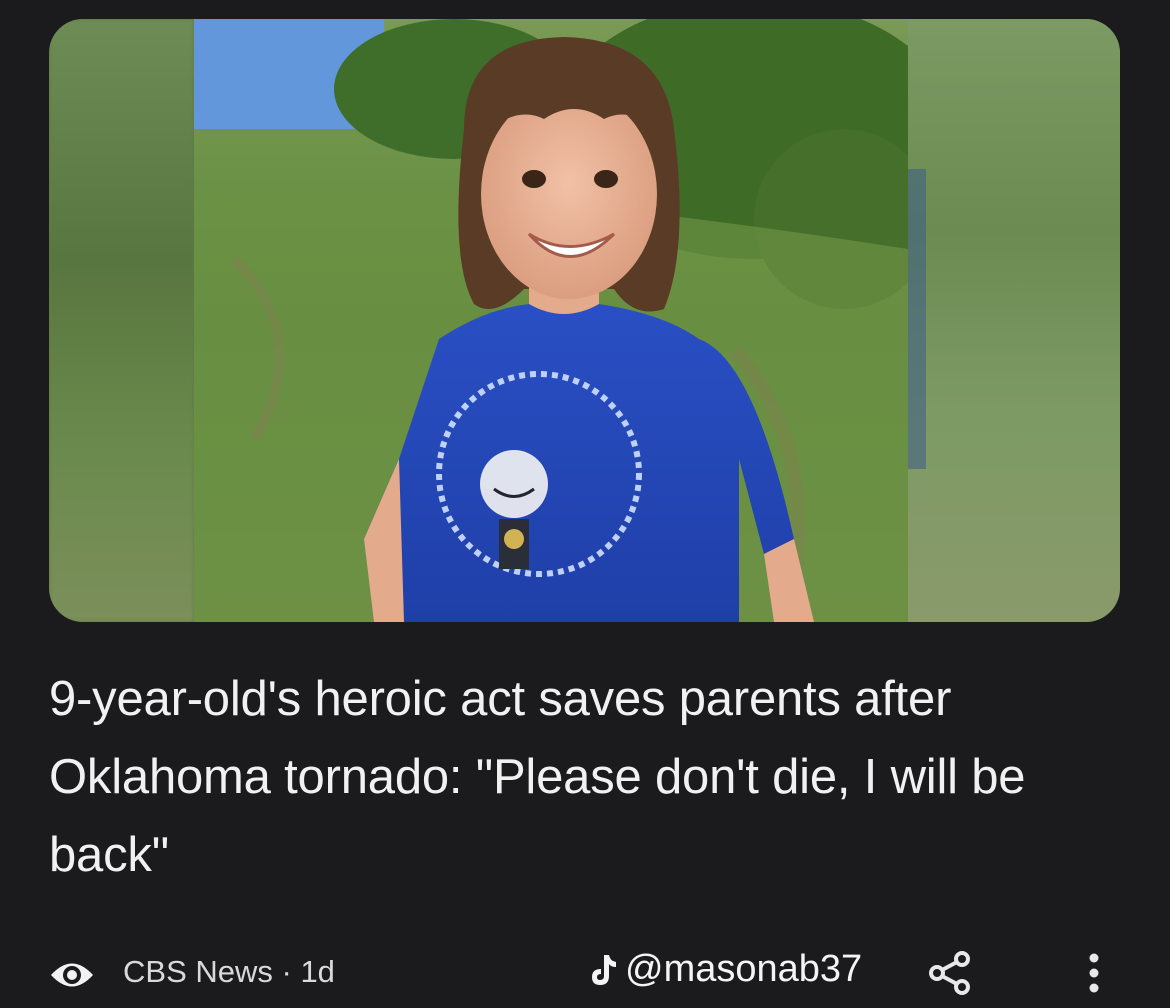 This screenshot has height=1008, width=1170. I want to click on article-age: 1d, so click(317, 971).